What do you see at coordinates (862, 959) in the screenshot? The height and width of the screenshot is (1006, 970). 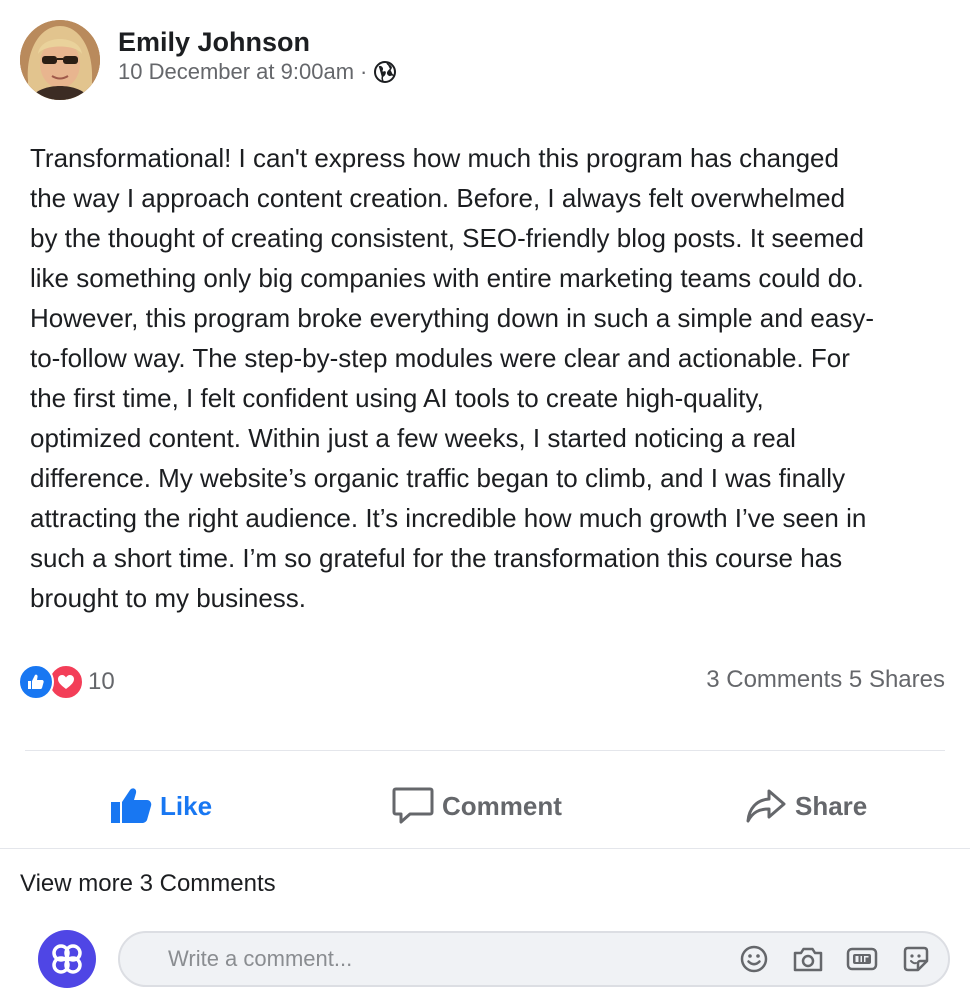 I see `gif-icon` at bounding box center [862, 959].